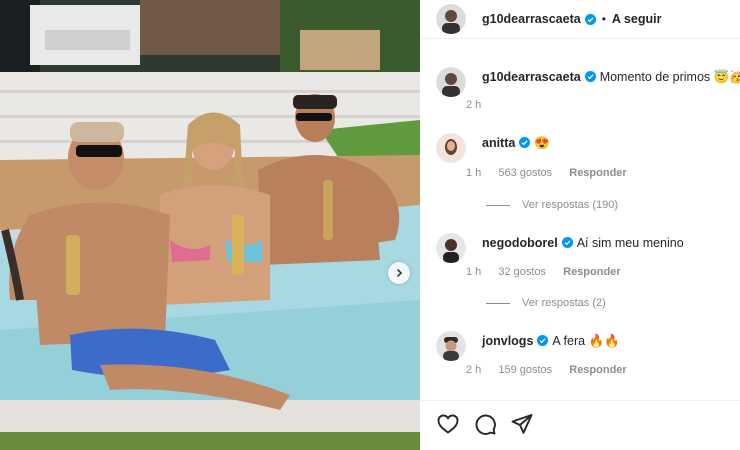 The width and height of the screenshot is (740, 450). I want to click on comment-meta: 2 h 159 gostos Responder, so click(553, 370).